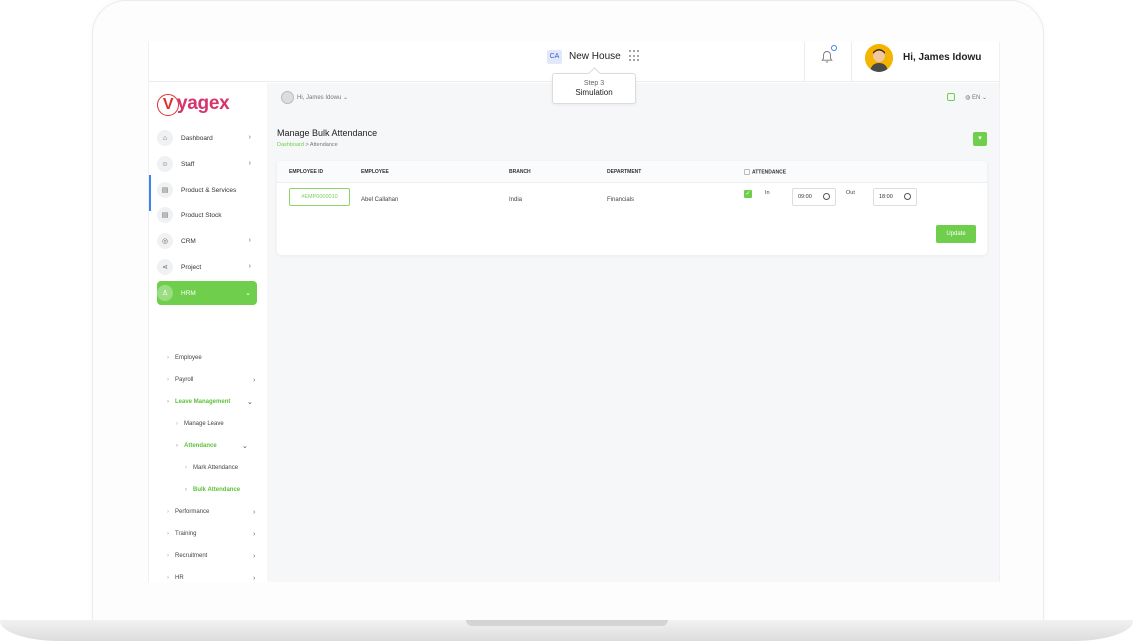 This screenshot has height=641, width=1133. I want to click on chat-icon, so click(951, 97).